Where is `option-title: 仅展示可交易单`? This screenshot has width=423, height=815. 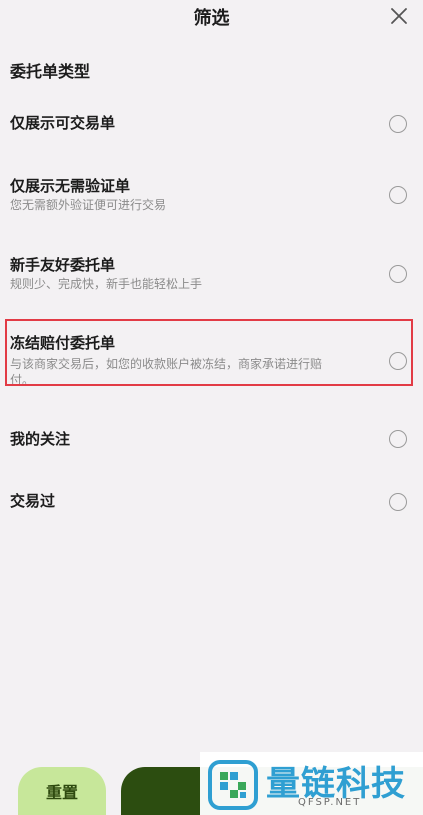 option-title: 仅展示可交易单 is located at coordinates (63, 123).